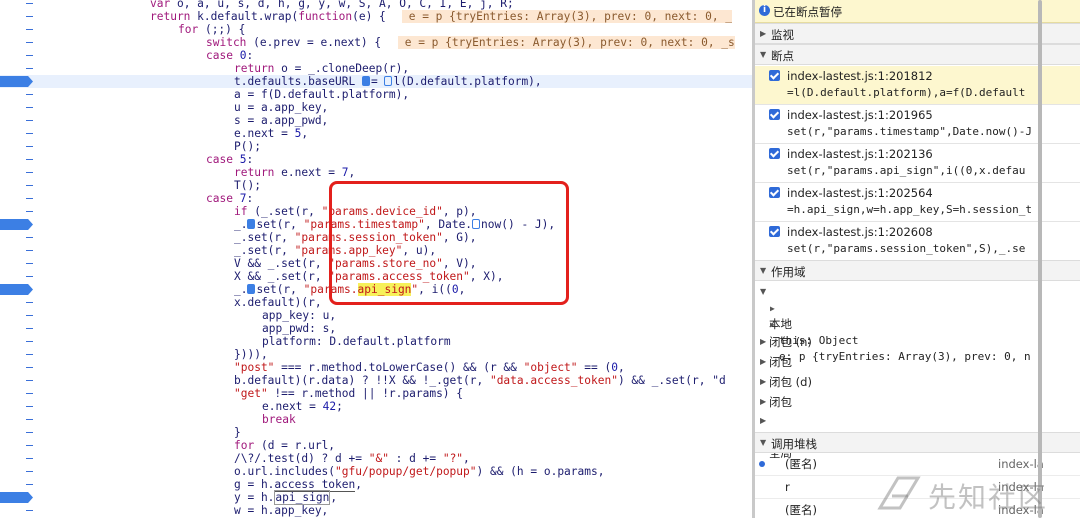 Image resolution: width=1080 pixels, height=518 pixels. I want to click on code-line: for (d = r.url,, so click(376, 445).